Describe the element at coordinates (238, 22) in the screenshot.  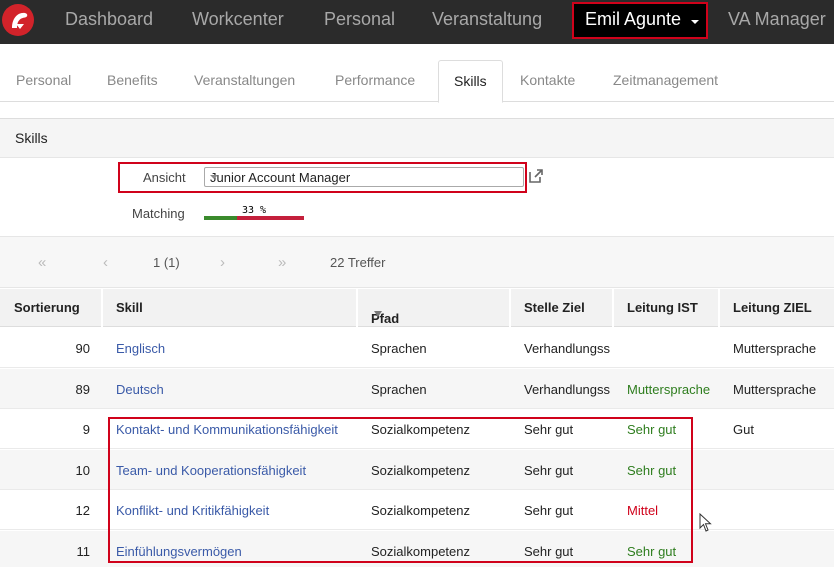
I see `nav-workcenter: Workcenter` at that location.